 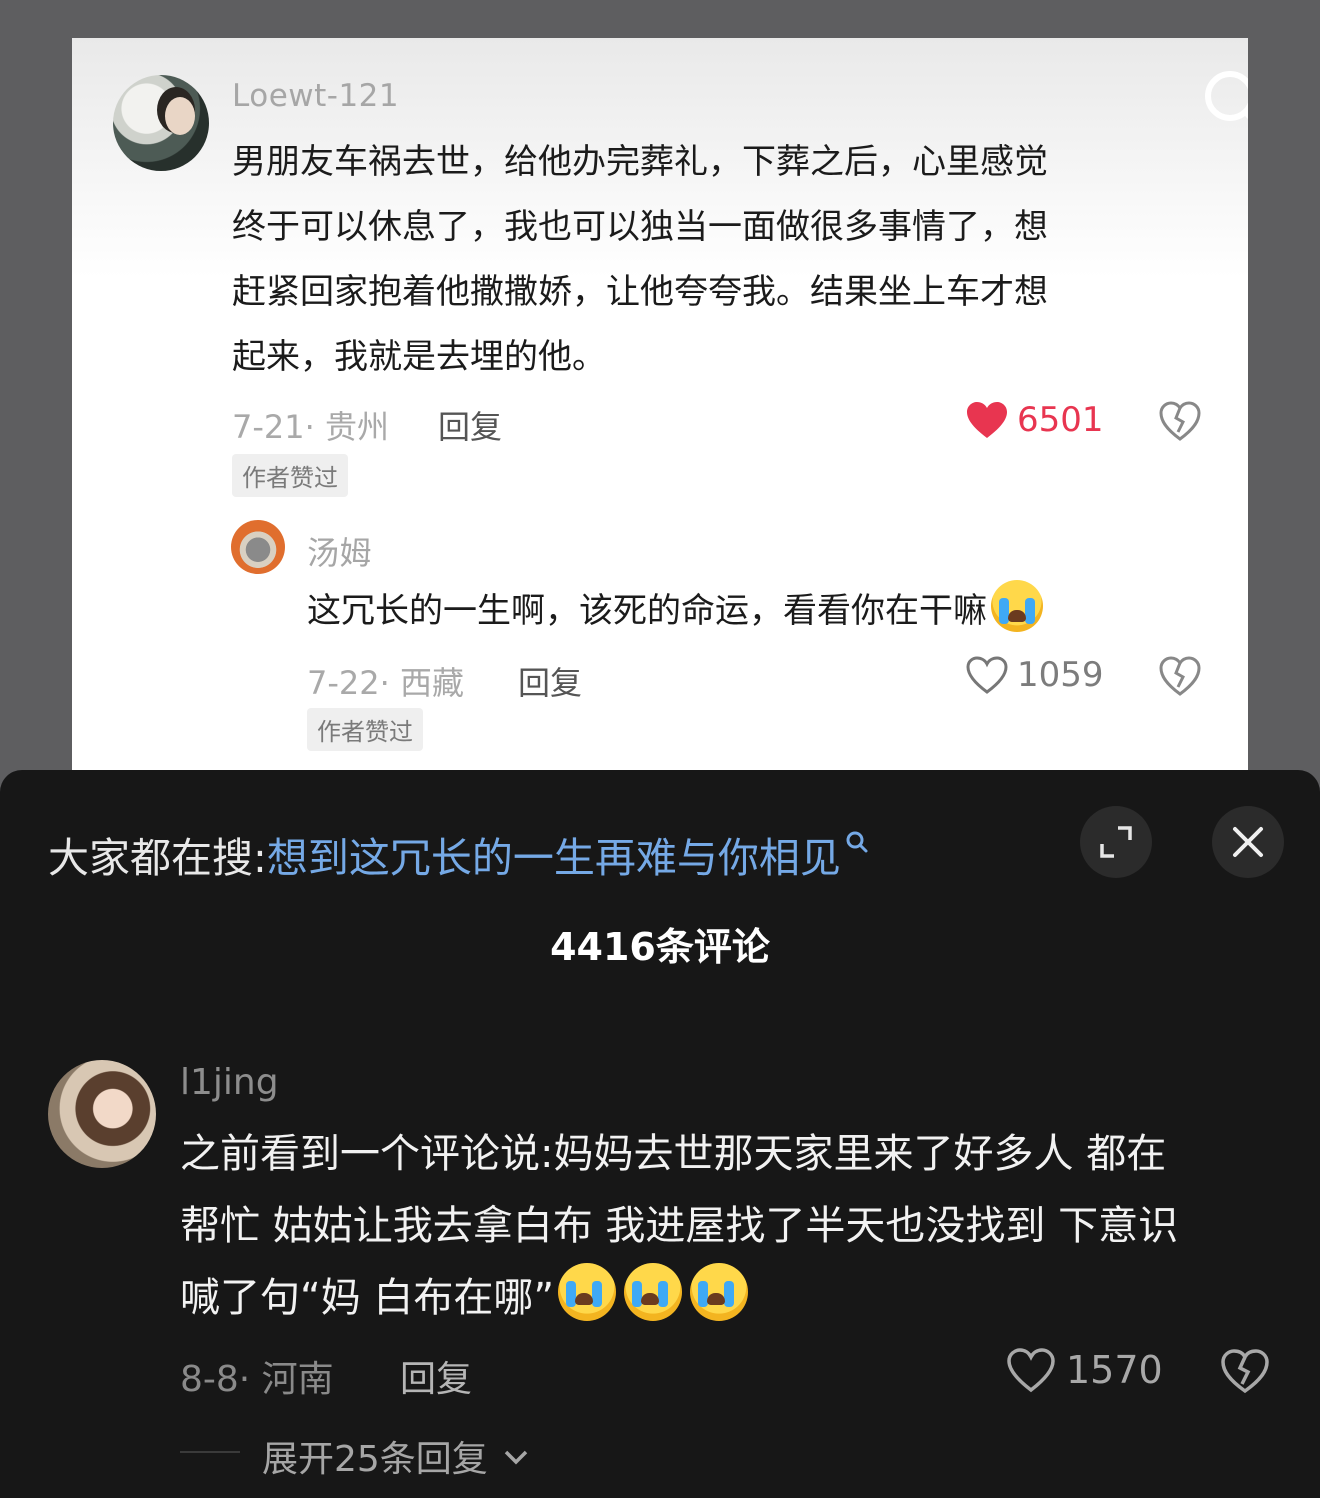 What do you see at coordinates (290, 475) in the screenshot?
I see `author-liked-badge: 作者赞过` at bounding box center [290, 475].